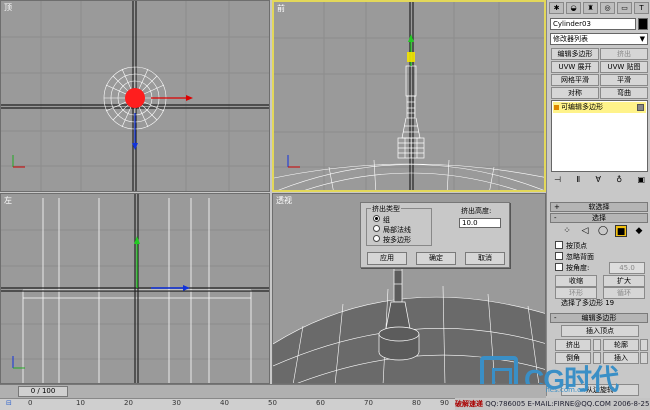 Image resolution: width=650 pixels, height=410 pixels. I want to click on grow-button: 扩大, so click(624, 281).